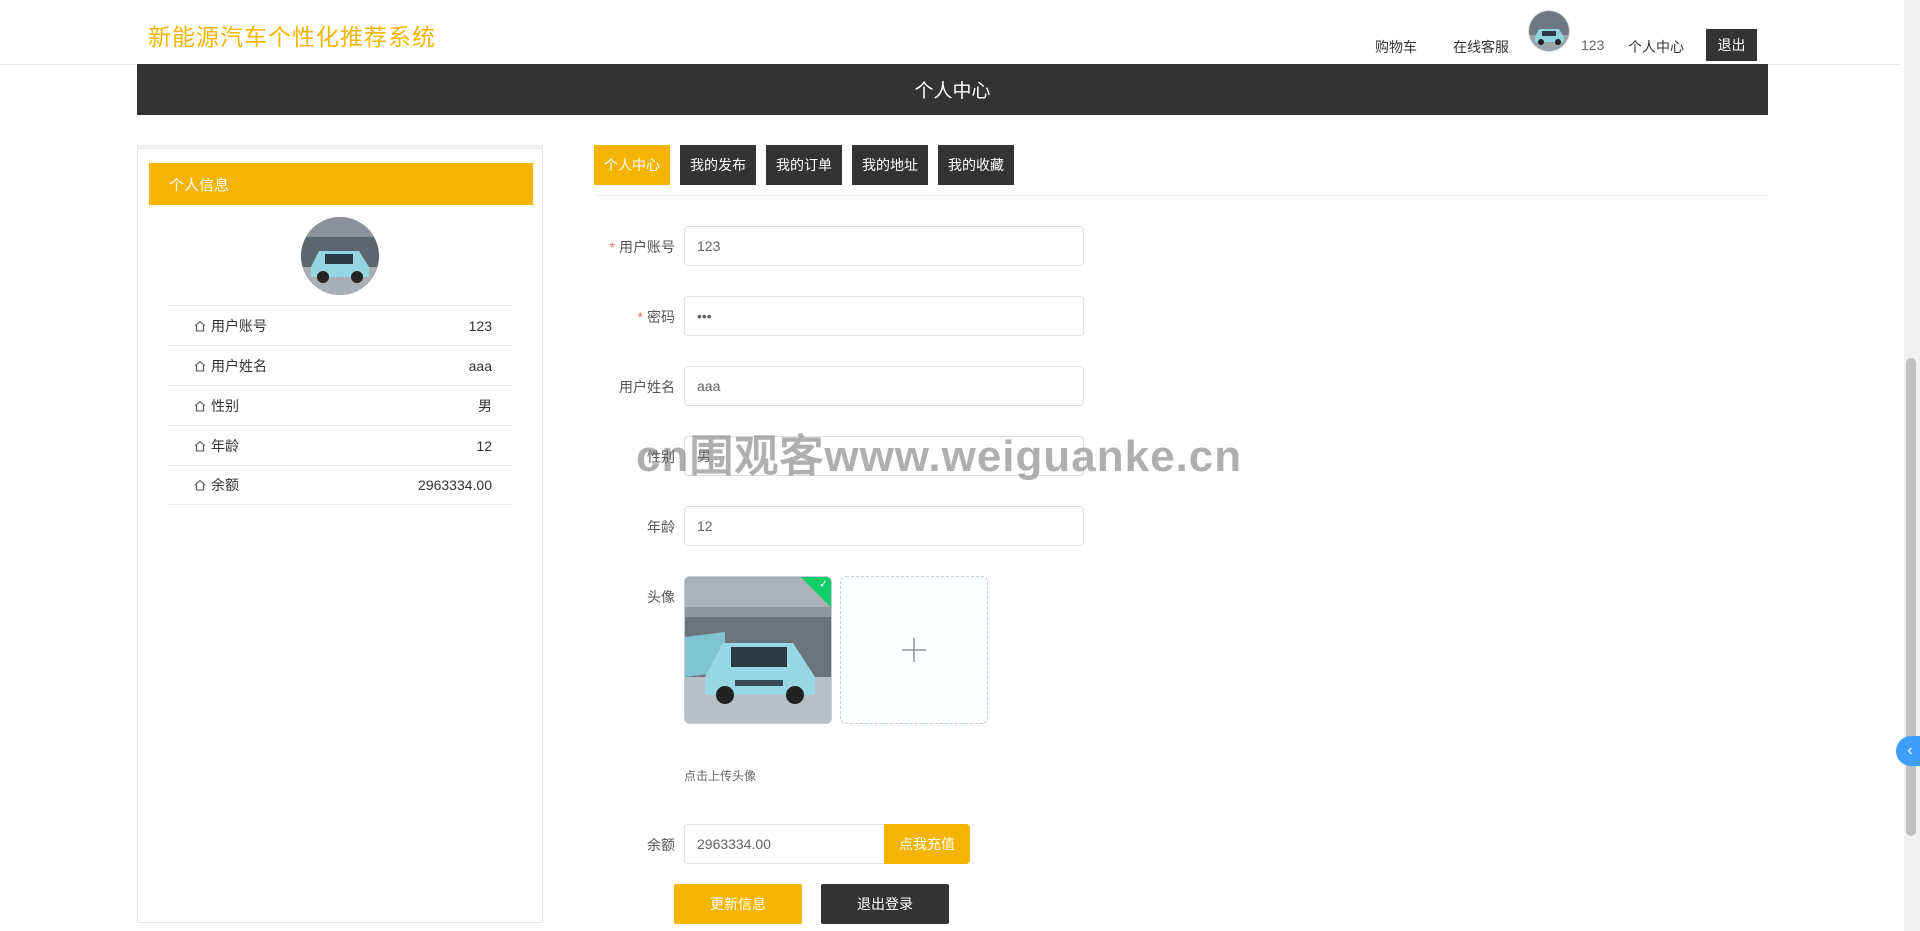 The width and height of the screenshot is (1920, 931). Describe the element at coordinates (661, 457) in the screenshot. I see `gender-label: 性别` at that location.